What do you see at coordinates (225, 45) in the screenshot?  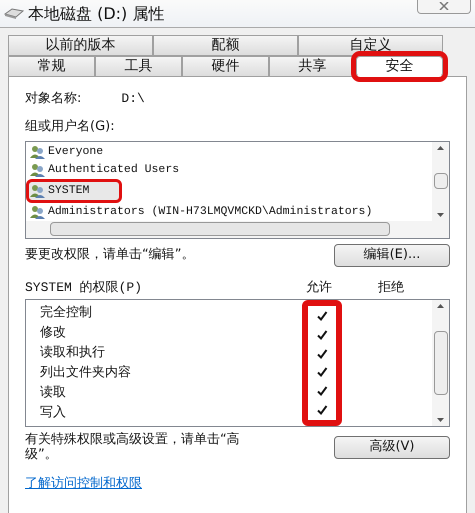 I see `tab: 配额` at bounding box center [225, 45].